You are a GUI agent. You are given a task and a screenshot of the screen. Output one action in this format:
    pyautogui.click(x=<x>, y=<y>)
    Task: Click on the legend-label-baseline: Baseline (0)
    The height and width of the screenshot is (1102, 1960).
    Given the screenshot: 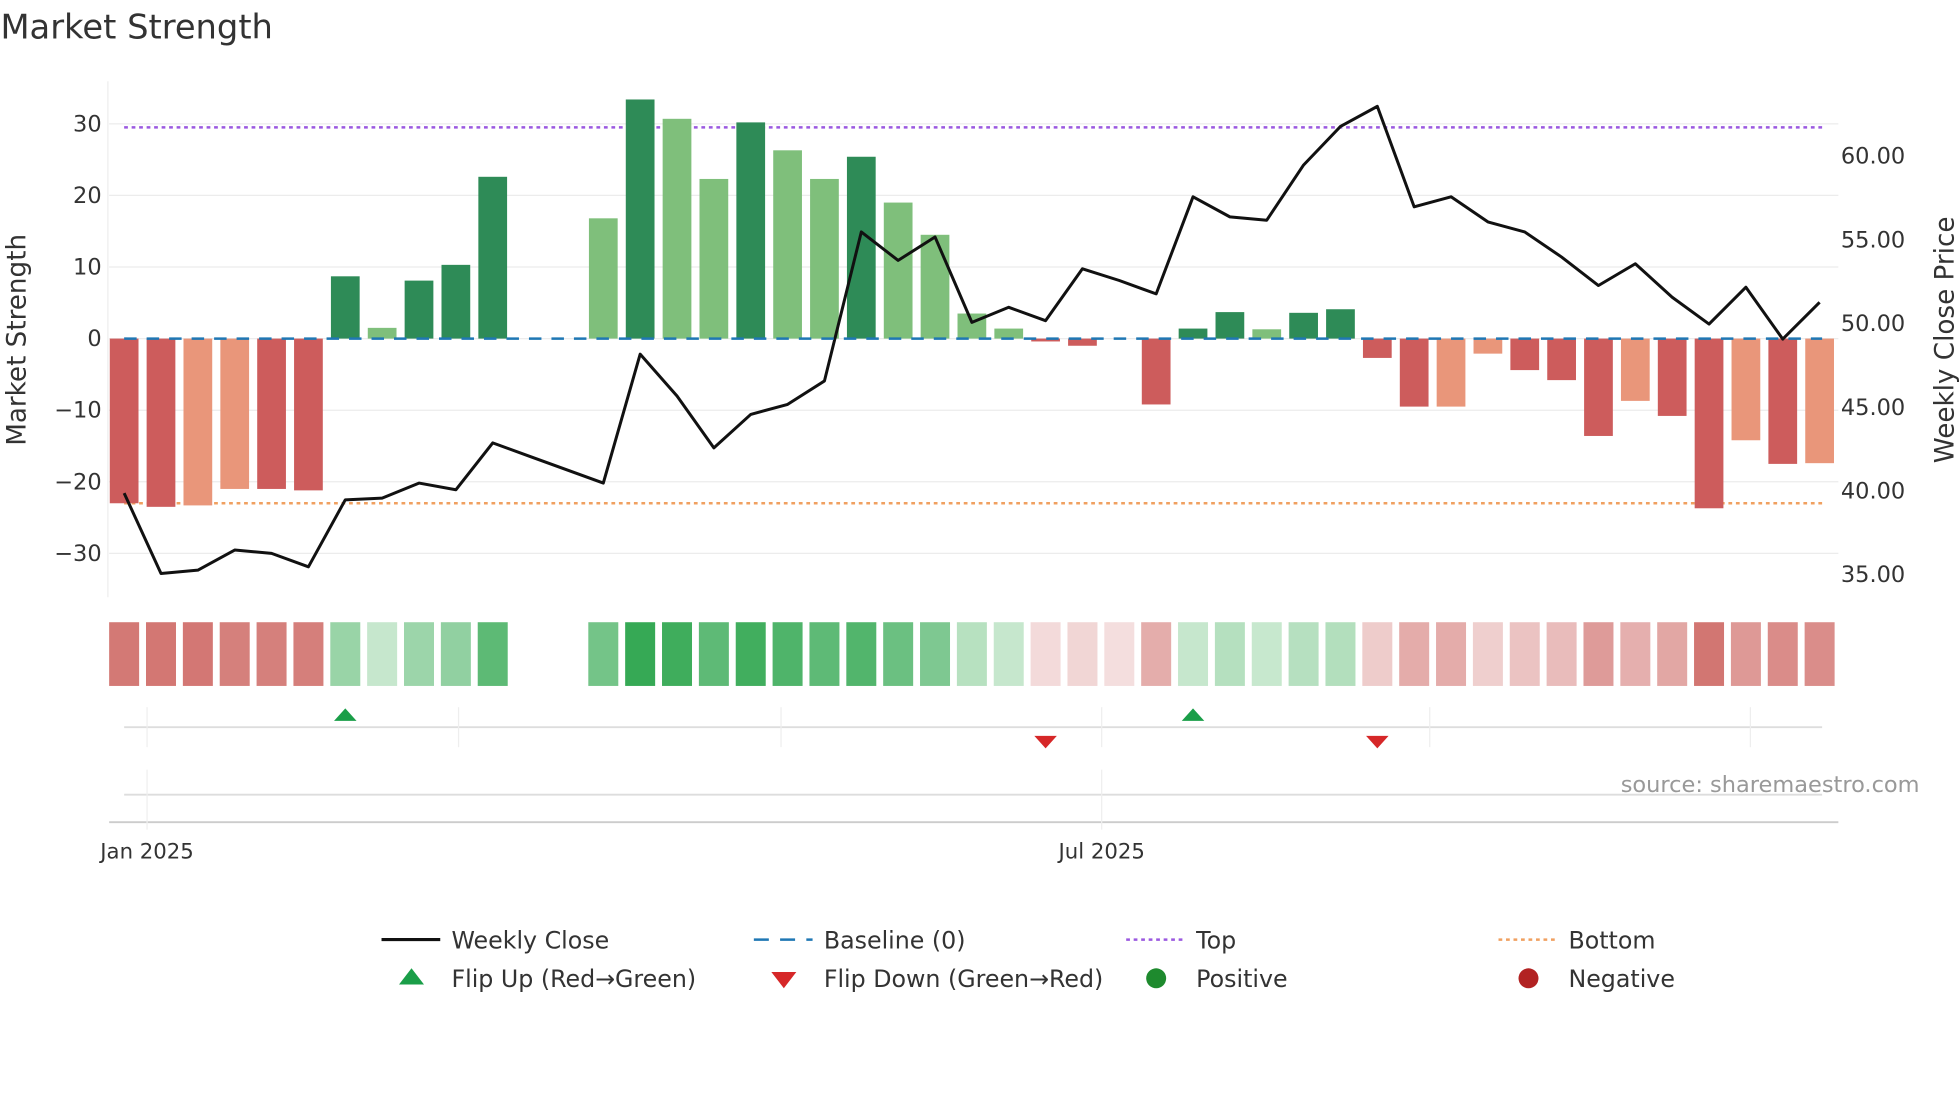 What is the action you would take?
    pyautogui.click(x=895, y=940)
    